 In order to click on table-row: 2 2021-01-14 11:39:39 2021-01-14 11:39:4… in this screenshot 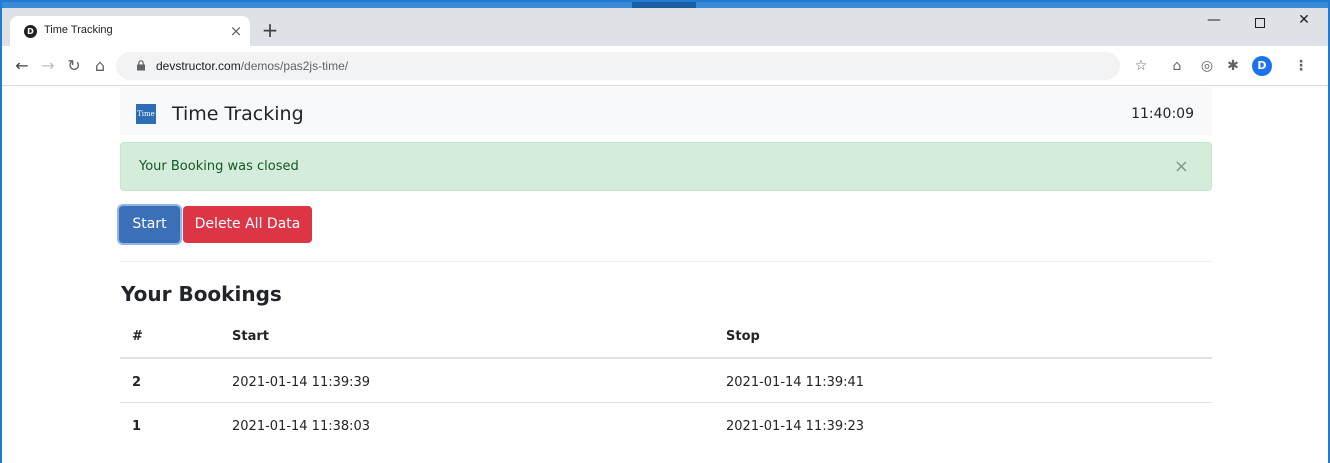, I will do `click(666, 381)`.